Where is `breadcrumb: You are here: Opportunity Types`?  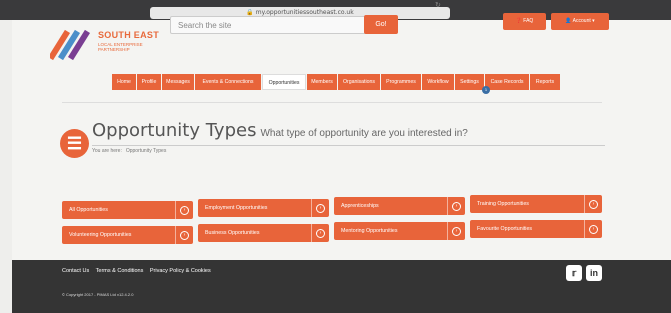 breadcrumb: You are here: Opportunity Types is located at coordinates (131, 151).